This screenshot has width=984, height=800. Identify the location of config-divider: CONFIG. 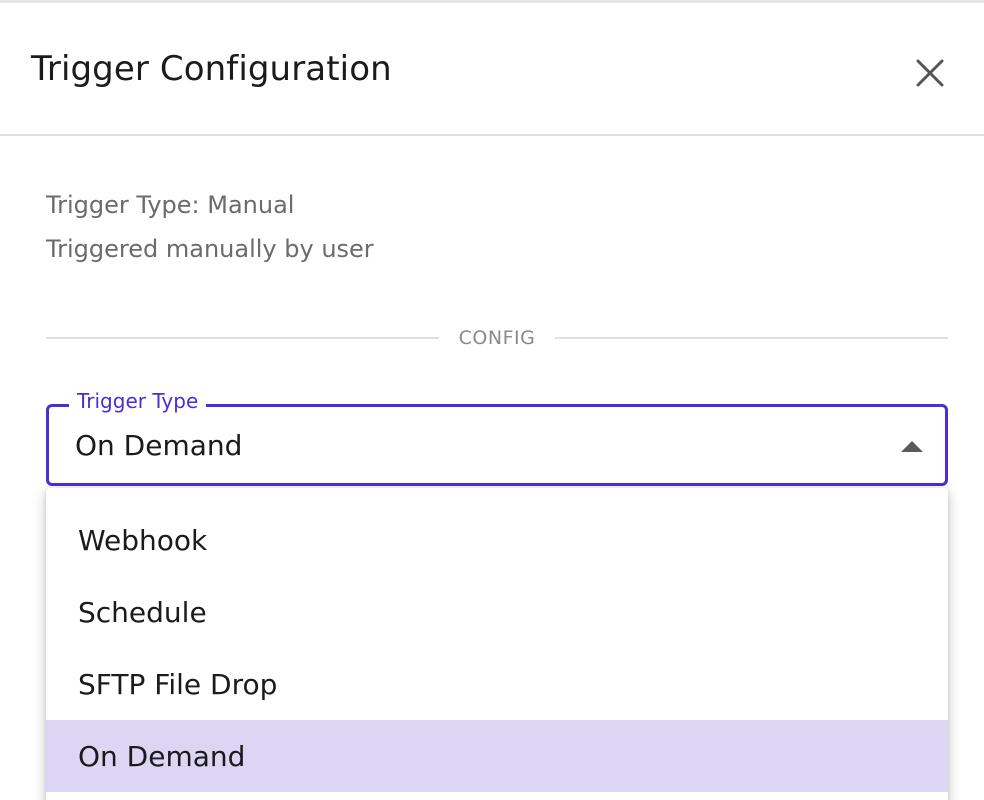
(497, 338).